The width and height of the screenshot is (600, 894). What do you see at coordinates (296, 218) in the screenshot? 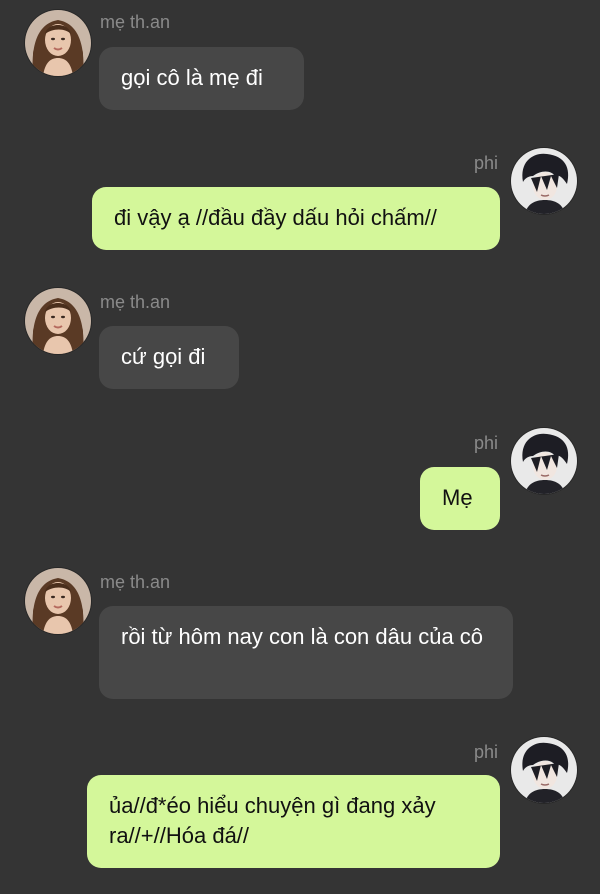
I see `message-bubble: đi vậy ạ //đầu đầy dấu hỏi chấm//` at bounding box center [296, 218].